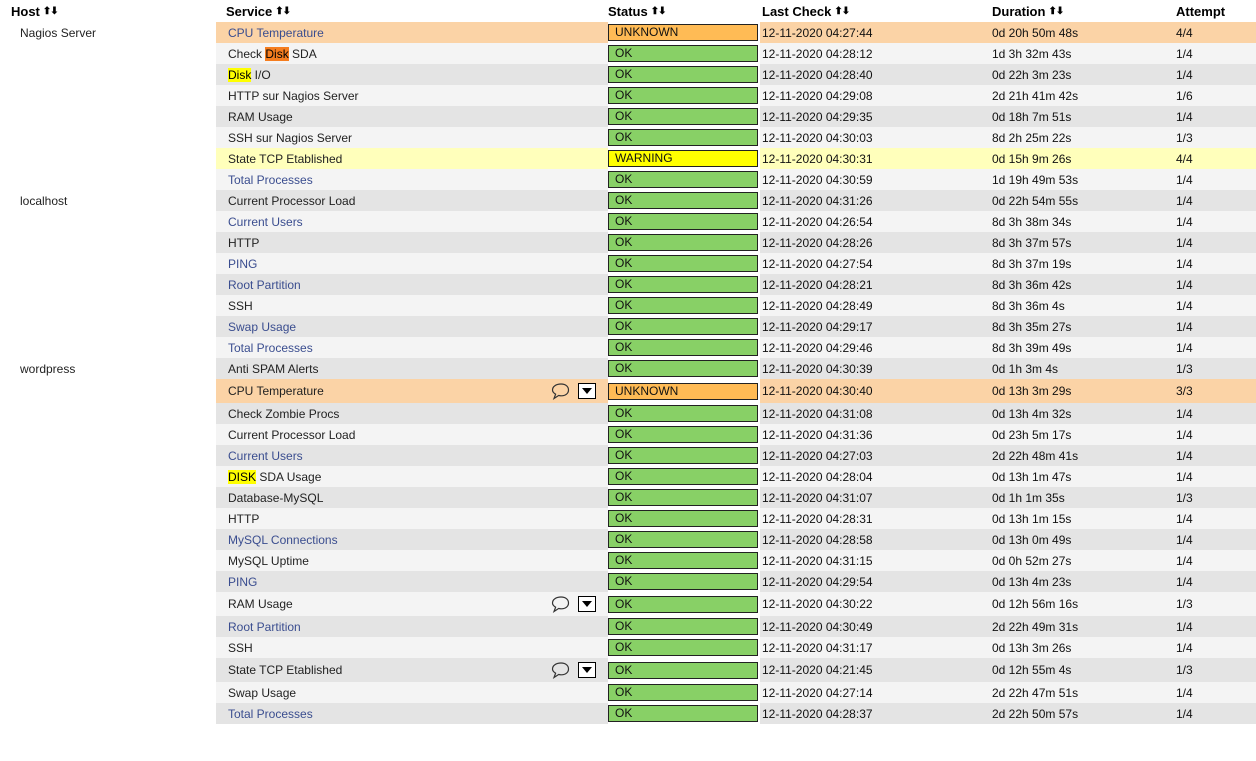 This screenshot has width=1256, height=761. Describe the element at coordinates (290, 138) in the screenshot. I see `service-name-link: SSH sur Nagios Server` at that location.